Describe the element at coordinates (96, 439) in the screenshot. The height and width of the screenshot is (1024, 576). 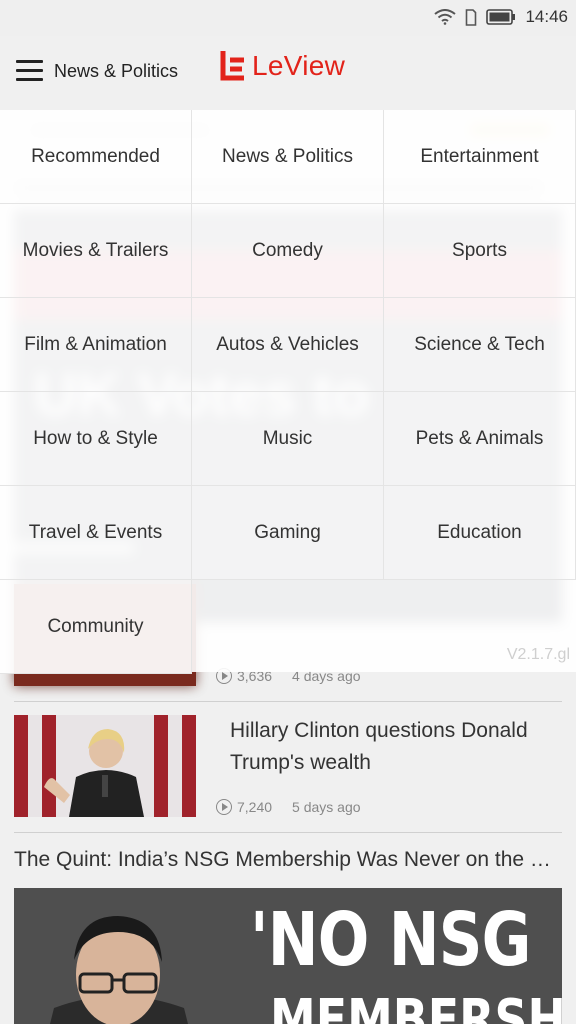
I see `category-how-to-style: How to & Style` at that location.